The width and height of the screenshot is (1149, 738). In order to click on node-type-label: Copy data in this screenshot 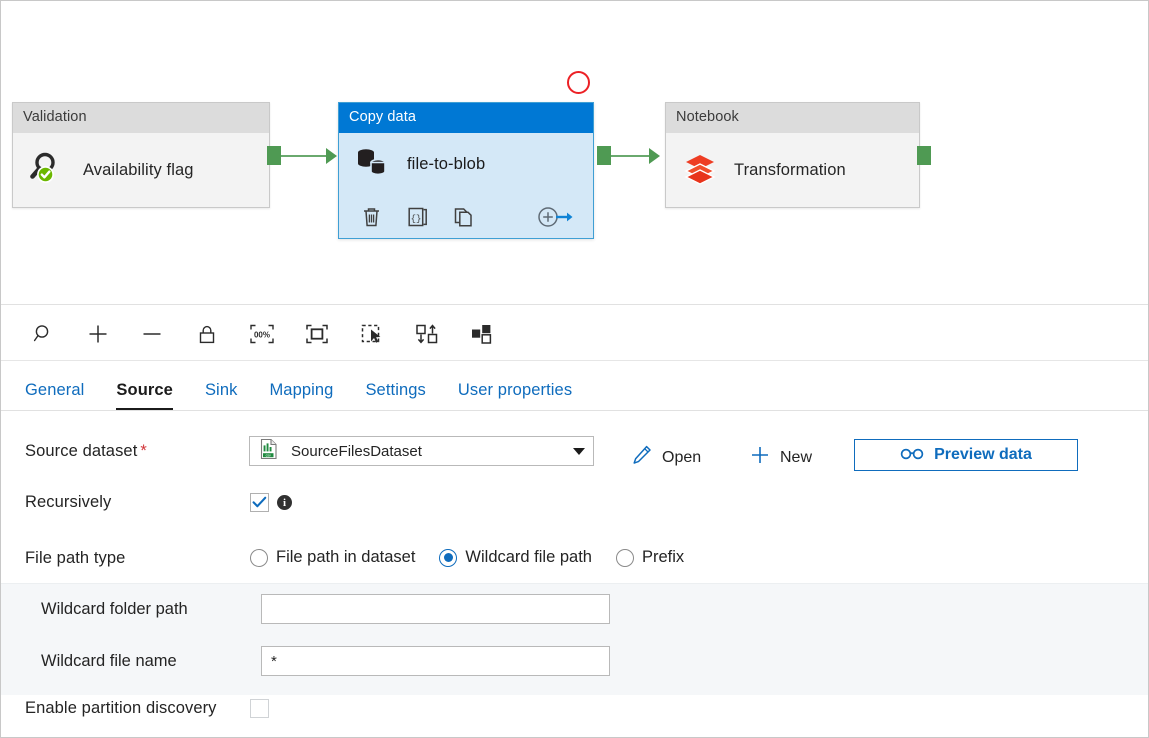, I will do `click(466, 118)`.